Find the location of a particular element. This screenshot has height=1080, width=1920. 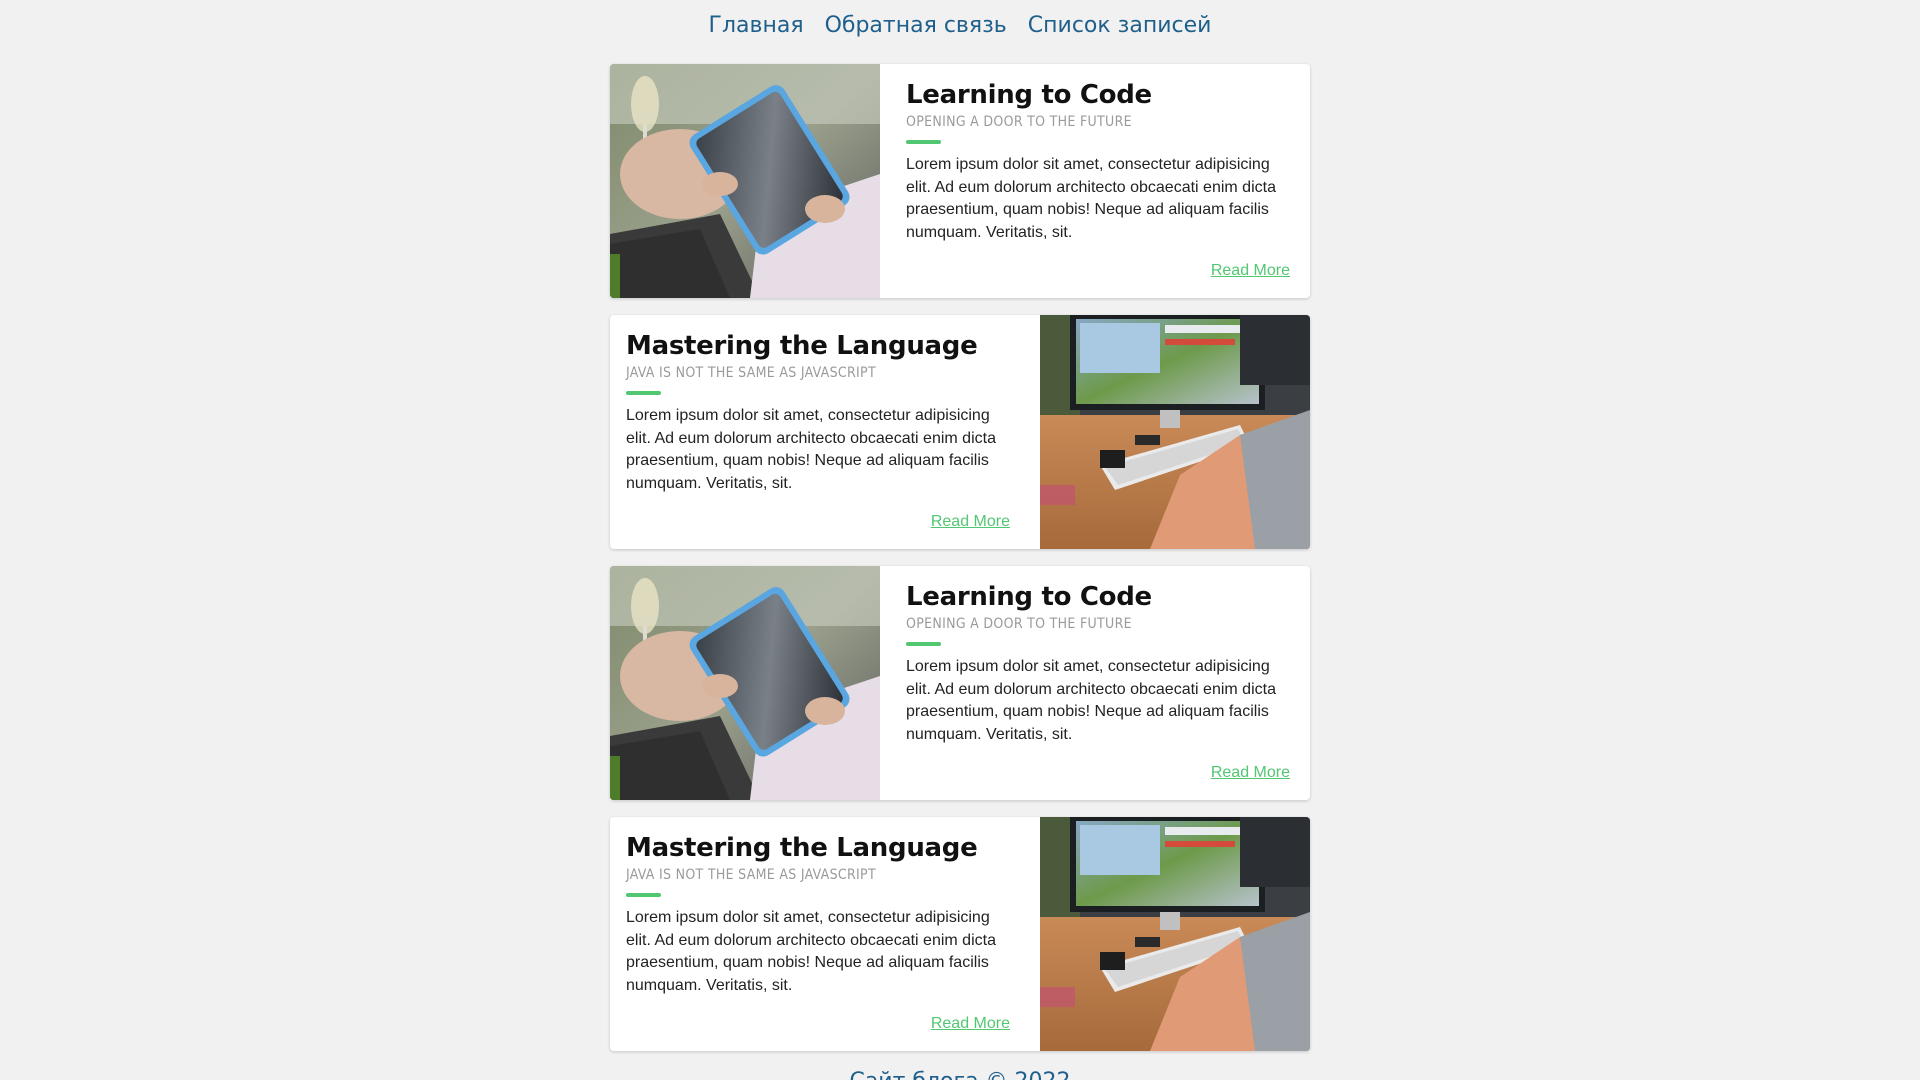

footer-copyright: Сайт блога © 2022 is located at coordinates (959, 1074).